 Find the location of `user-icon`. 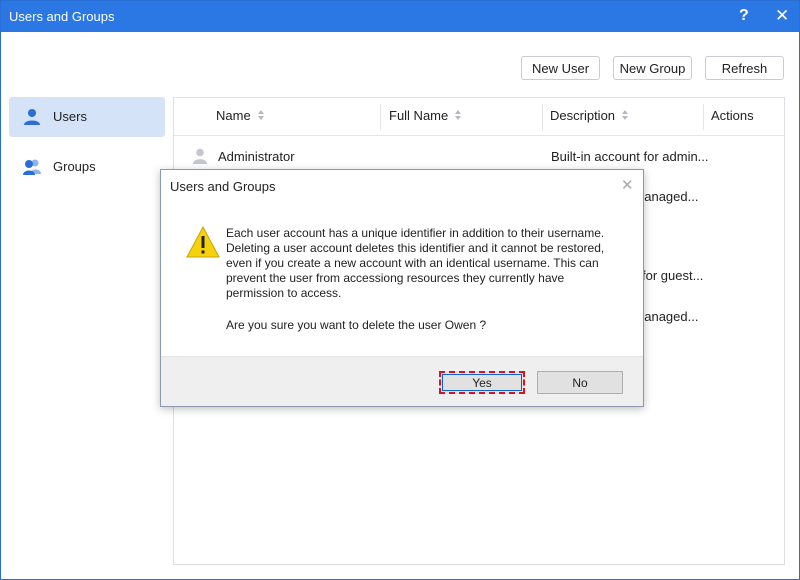

user-icon is located at coordinates (32, 117).